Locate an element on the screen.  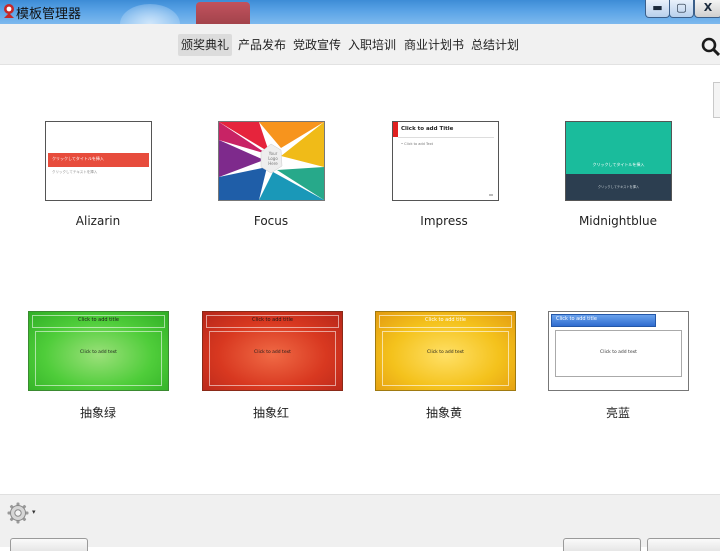
category-bar: 颁奖典礼 产品发布 党政宣传 入职培训 商业计划书 总结计划 is located at coordinates (360, 44).